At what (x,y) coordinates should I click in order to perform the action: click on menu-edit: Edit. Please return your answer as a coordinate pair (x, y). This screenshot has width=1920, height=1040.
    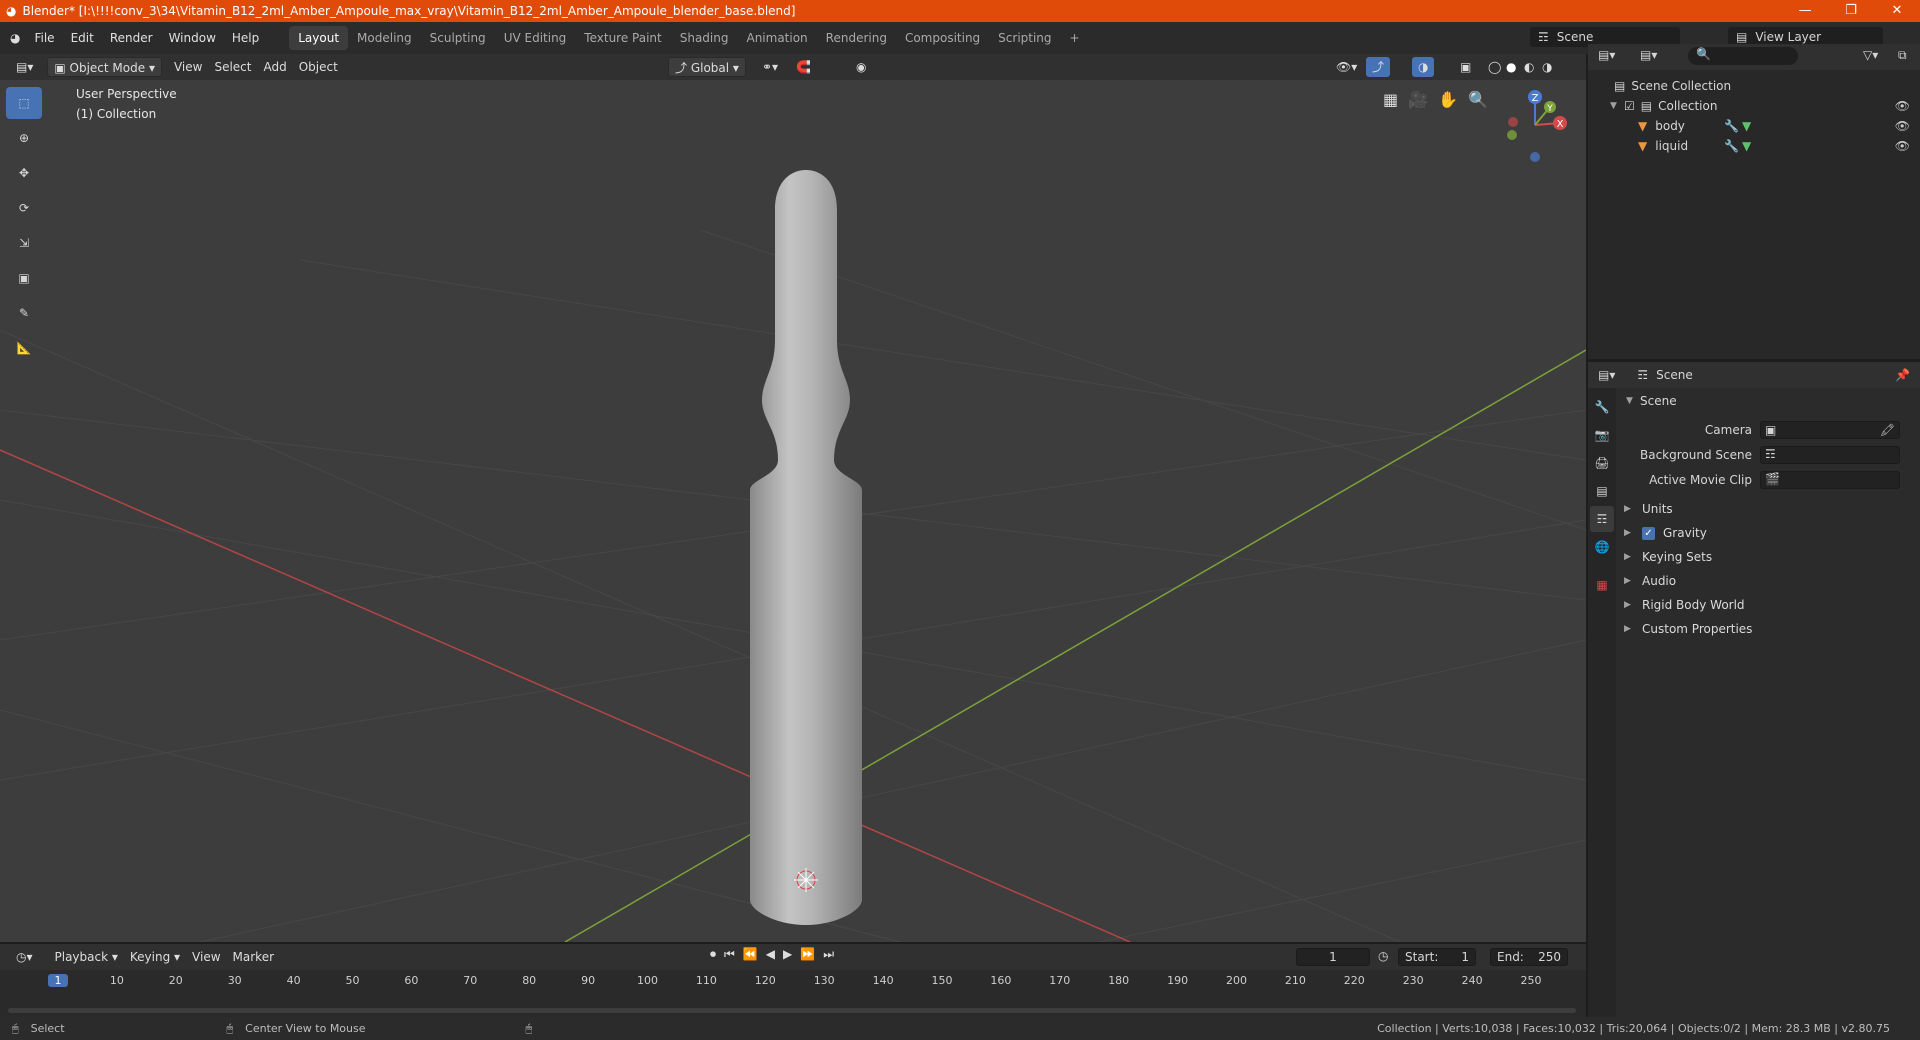
    Looking at the image, I should click on (82, 38).